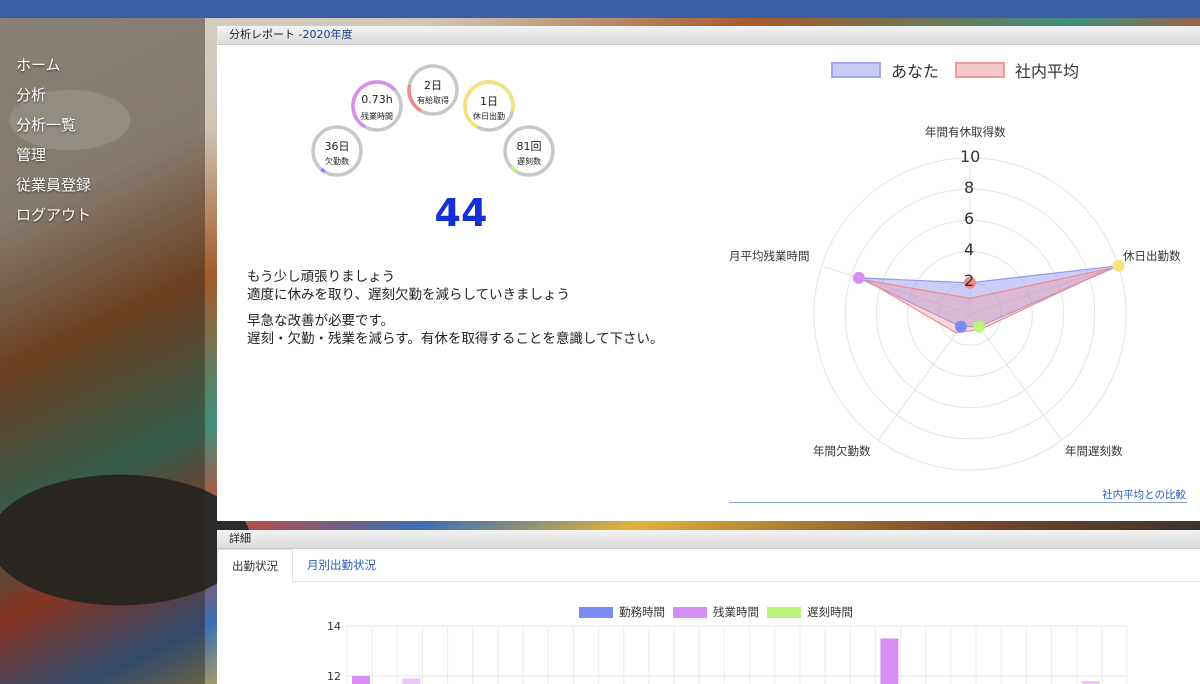  Describe the element at coordinates (240, 538) in the screenshot. I see `detail-title: 詳細` at that location.